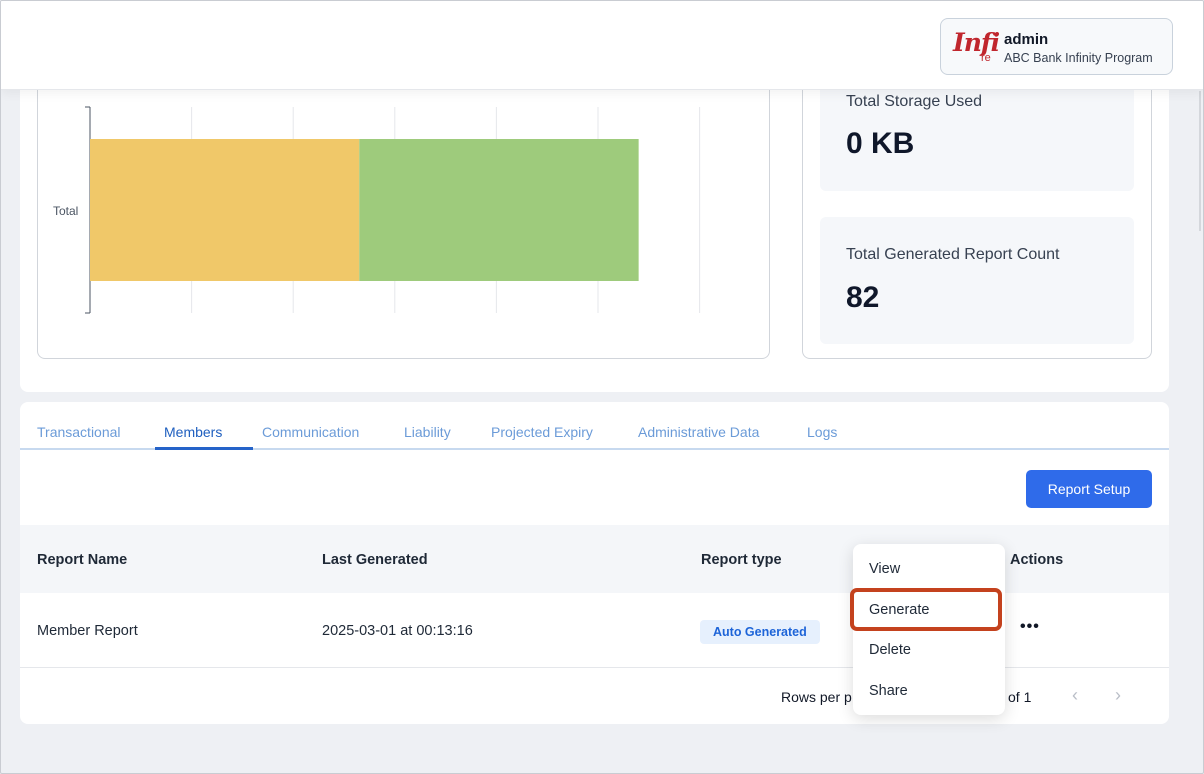 The width and height of the screenshot is (1204, 774). Describe the element at coordinates (82, 560) in the screenshot. I see `column-header-report-name: Report Name` at that location.